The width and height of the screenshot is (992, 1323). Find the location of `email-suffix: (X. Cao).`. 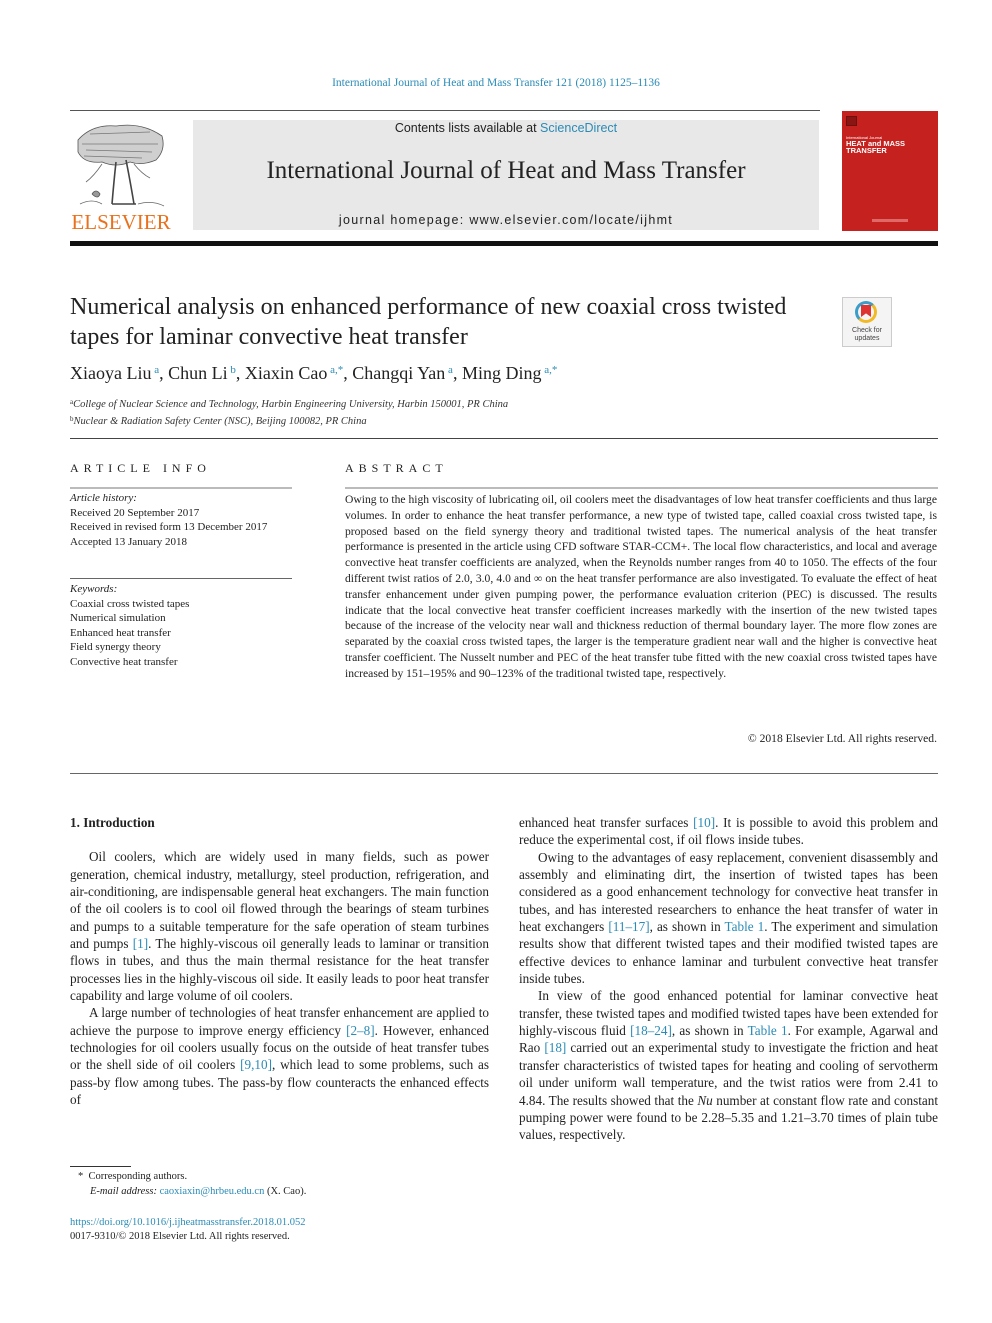

email-suffix: (X. Cao). is located at coordinates (285, 1191).